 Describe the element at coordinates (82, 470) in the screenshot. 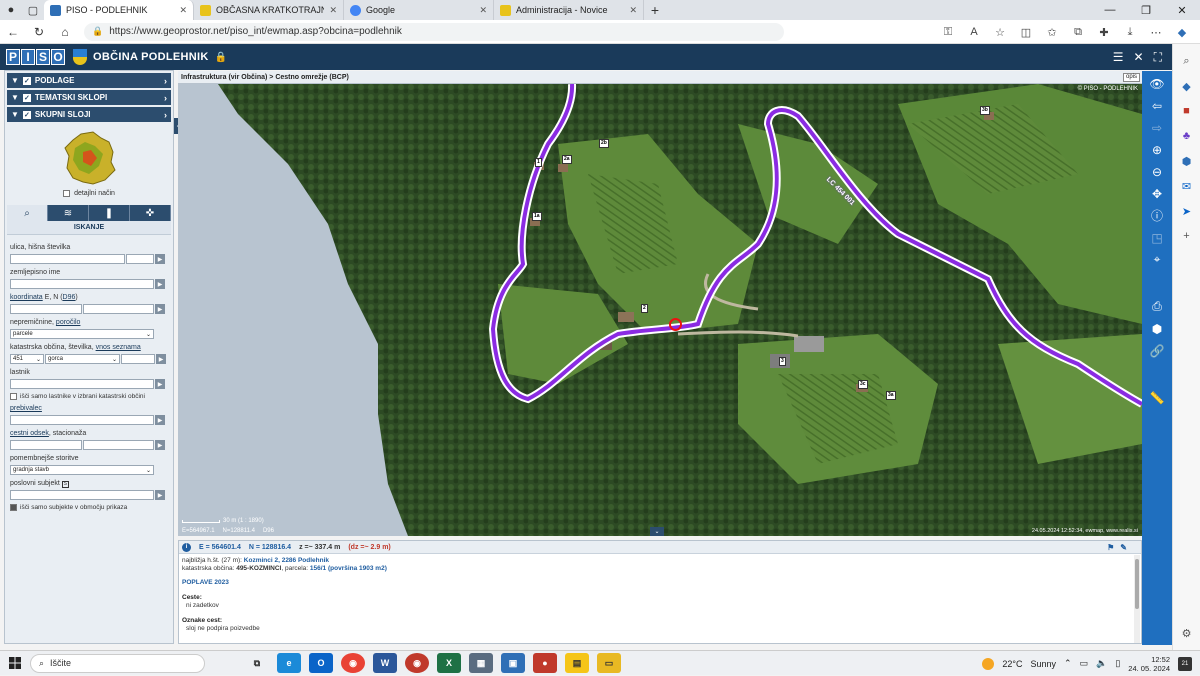

I see `services-select: gradnja stavb ⌄` at that location.